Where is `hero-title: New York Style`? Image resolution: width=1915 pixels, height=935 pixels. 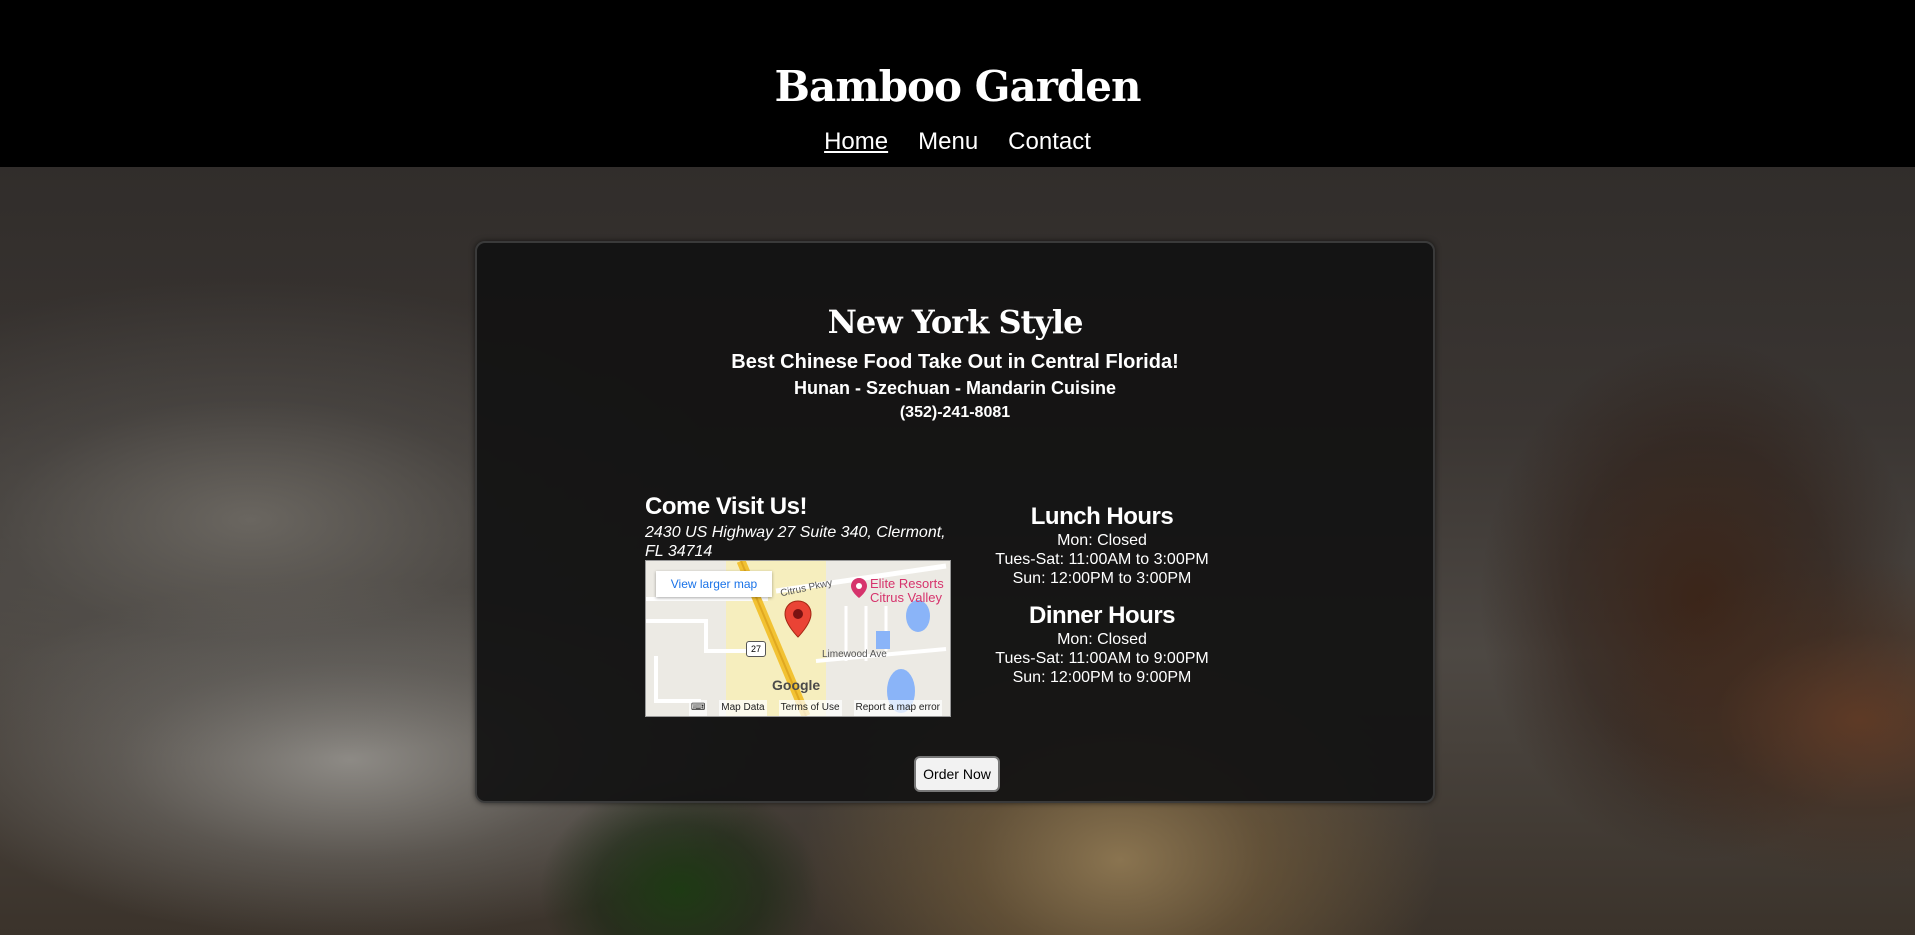
hero-title: New York Style is located at coordinates (955, 322).